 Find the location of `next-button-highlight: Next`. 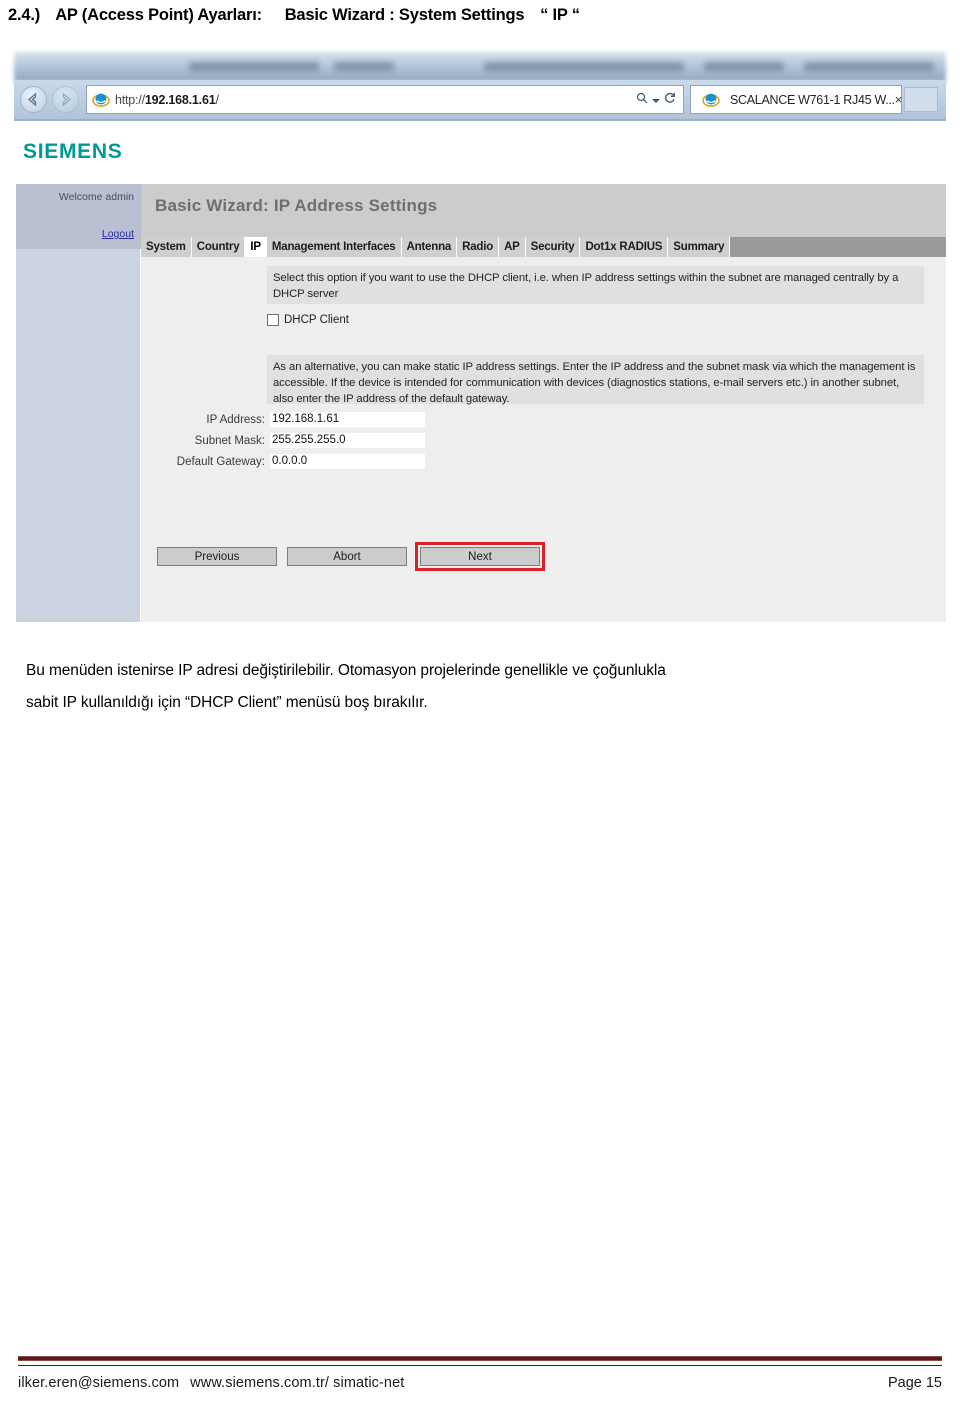

next-button-highlight: Next is located at coordinates (480, 556).